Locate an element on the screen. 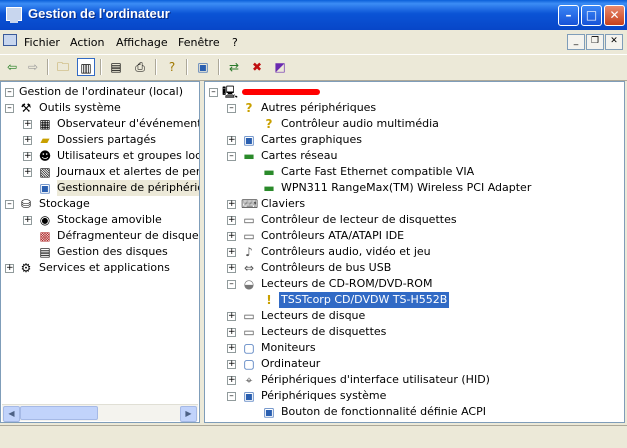 This screenshot has height=448, width=627. system-devices-icon: ▣ is located at coordinates (249, 396).